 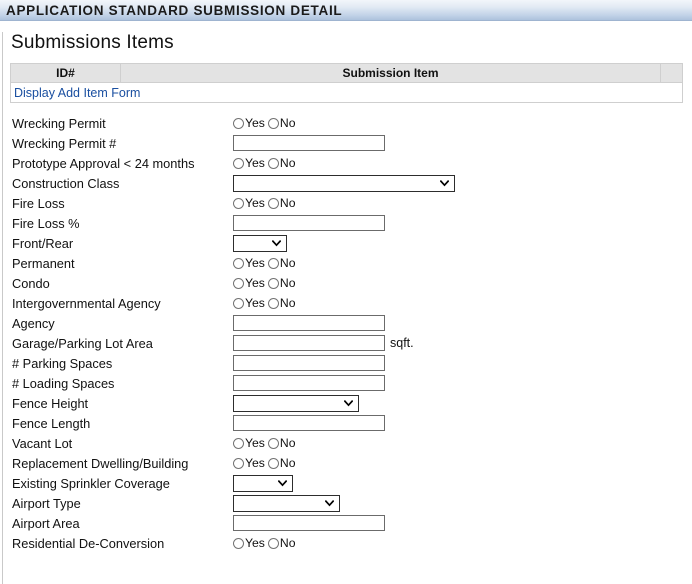 I want to click on control-condo: Yes No, so click(x=265, y=283).